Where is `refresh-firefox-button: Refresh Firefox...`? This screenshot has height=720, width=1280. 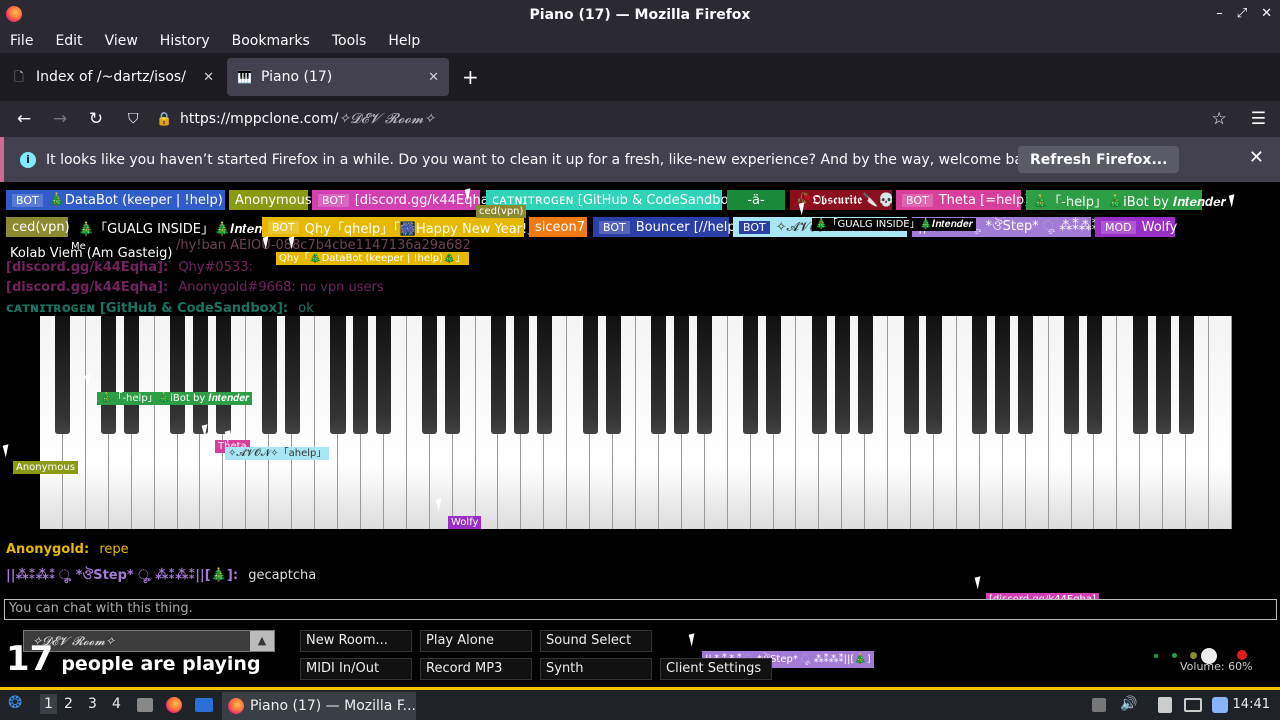
refresh-firefox-button: Refresh Firefox... is located at coordinates (1099, 159).